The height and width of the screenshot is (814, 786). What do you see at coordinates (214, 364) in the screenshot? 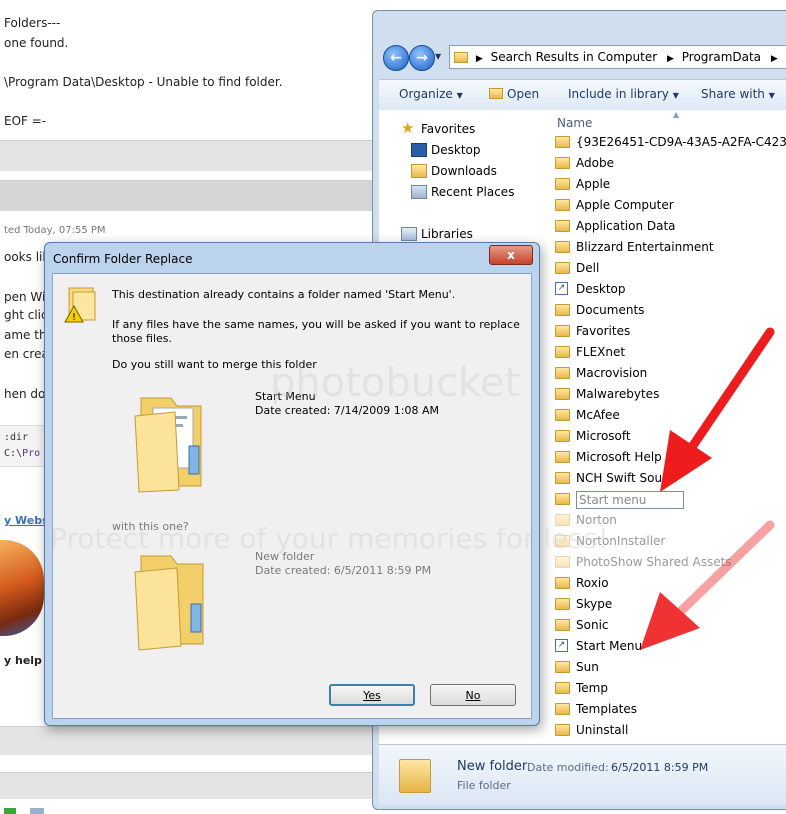
I see `dialog-question: Do you still want to merge this folder` at bounding box center [214, 364].